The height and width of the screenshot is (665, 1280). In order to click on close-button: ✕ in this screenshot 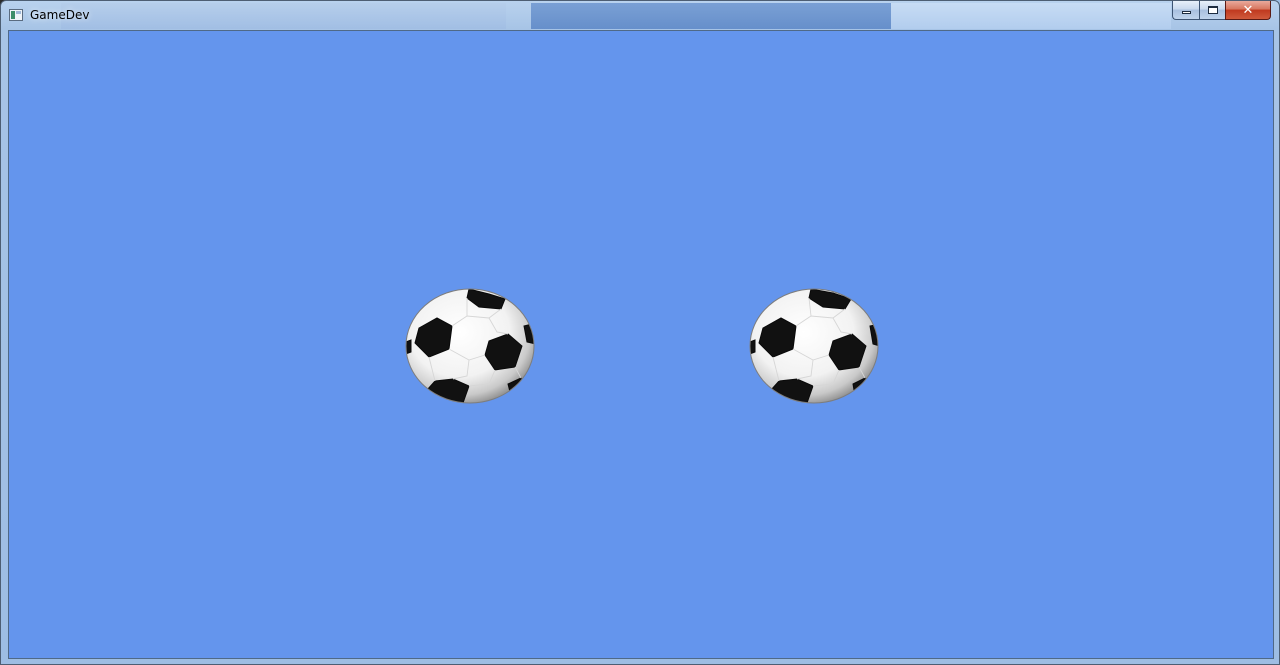, I will do `click(1248, 10)`.